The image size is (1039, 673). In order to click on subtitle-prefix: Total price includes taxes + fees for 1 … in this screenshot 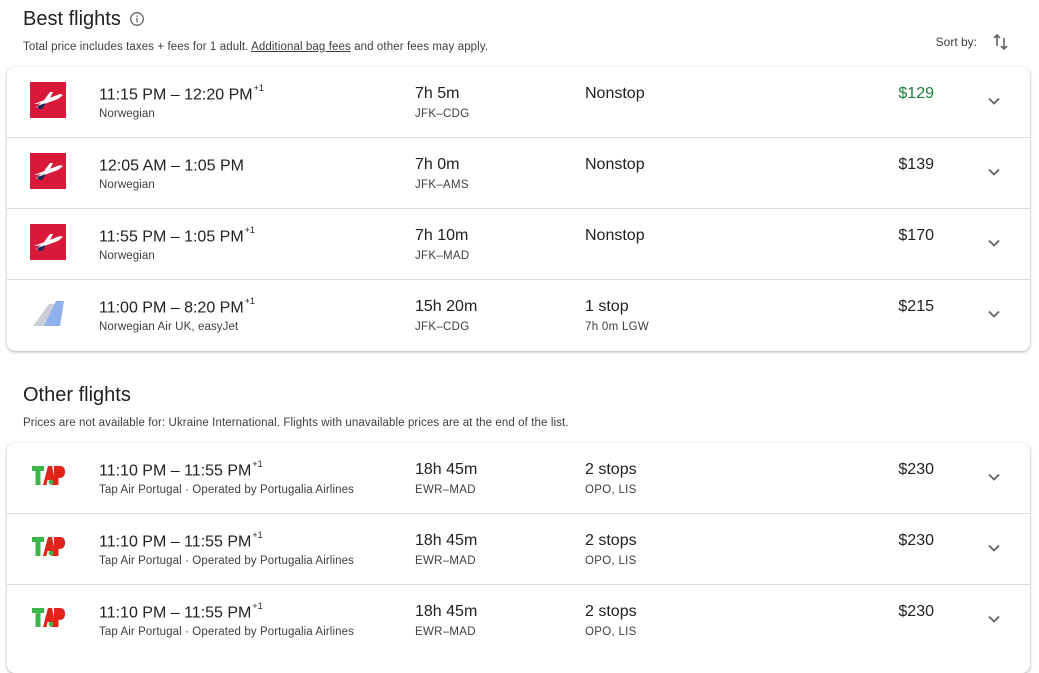, I will do `click(137, 47)`.